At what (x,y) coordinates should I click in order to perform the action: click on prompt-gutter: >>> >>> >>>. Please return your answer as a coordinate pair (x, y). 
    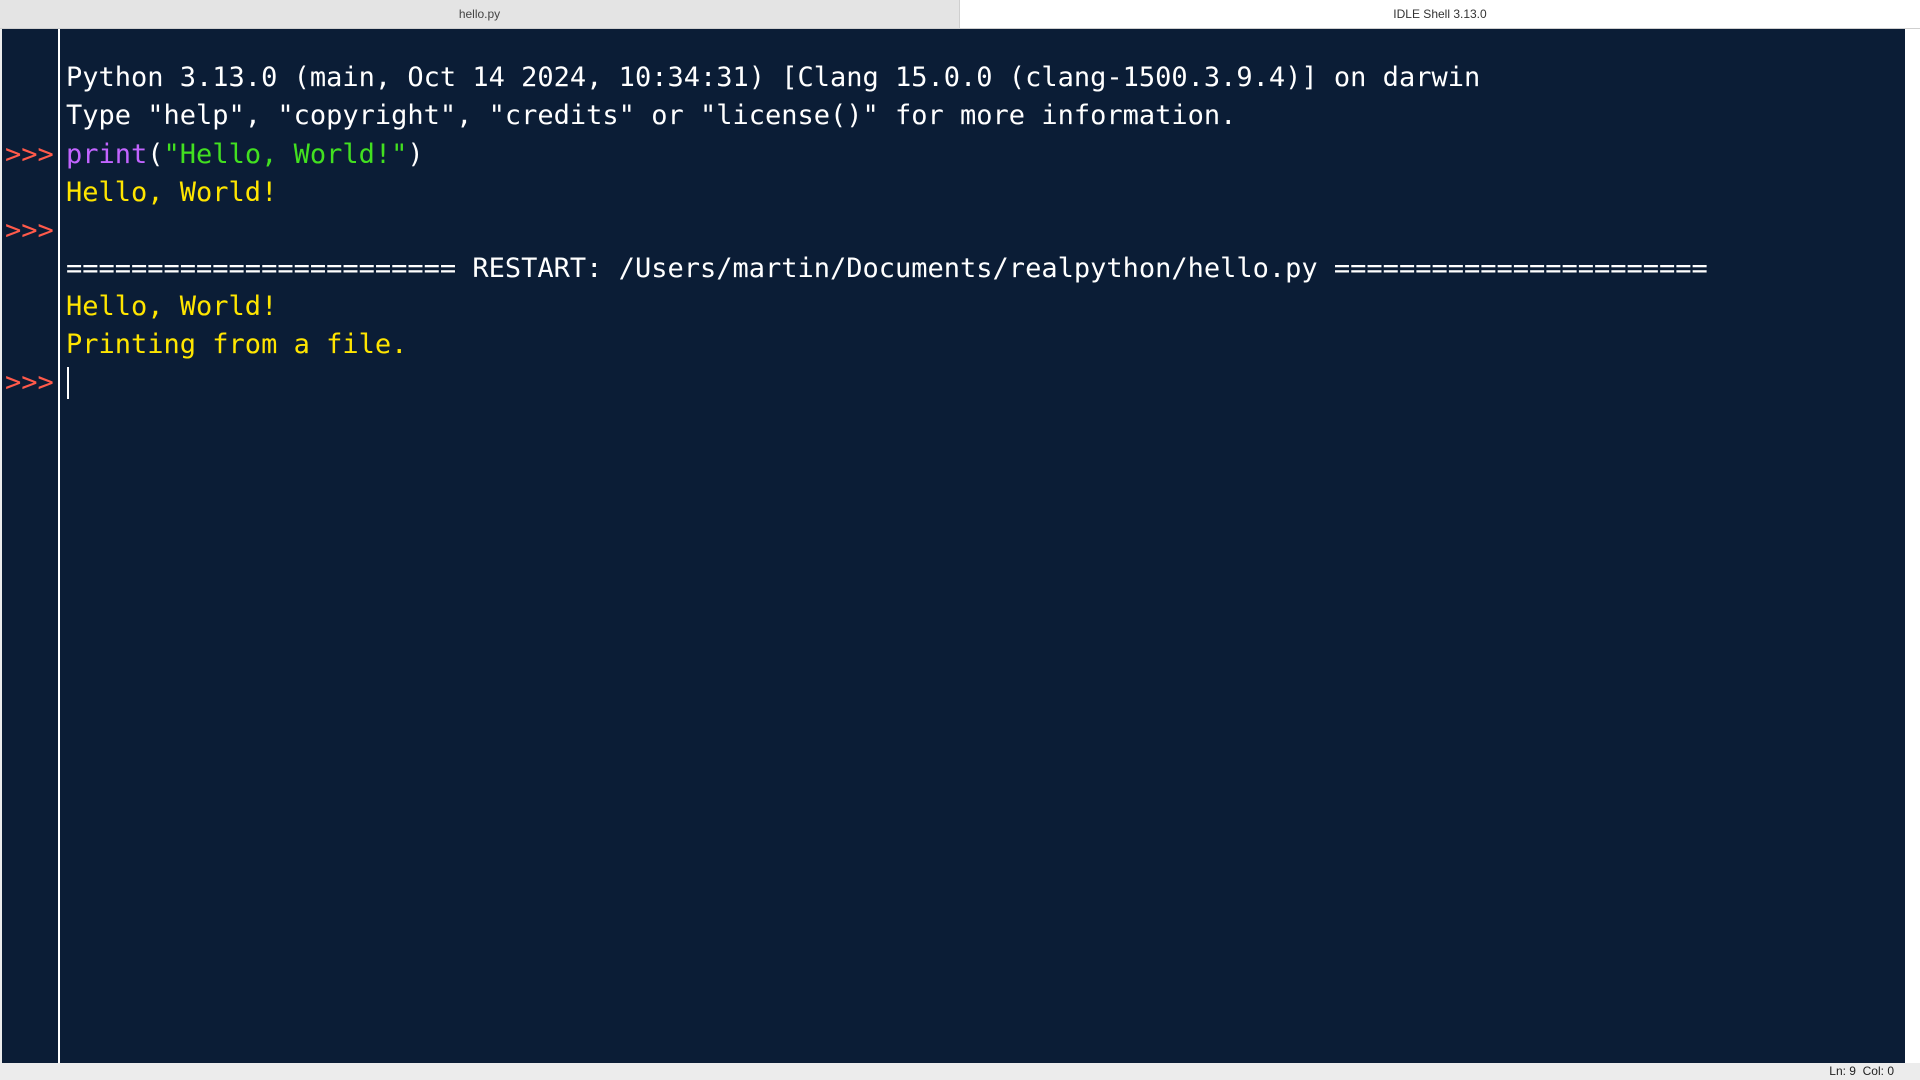
    Looking at the image, I should click on (31, 546).